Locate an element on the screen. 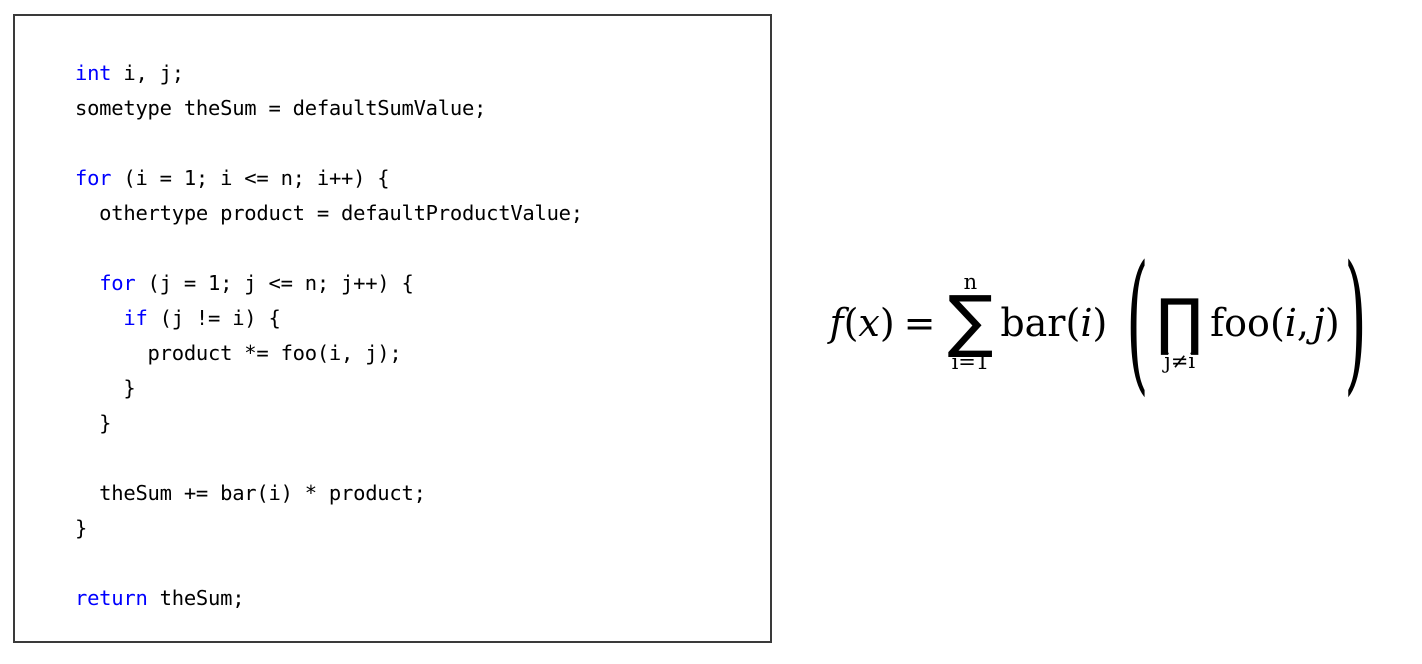  code-text: i, j; is located at coordinates (147, 73).